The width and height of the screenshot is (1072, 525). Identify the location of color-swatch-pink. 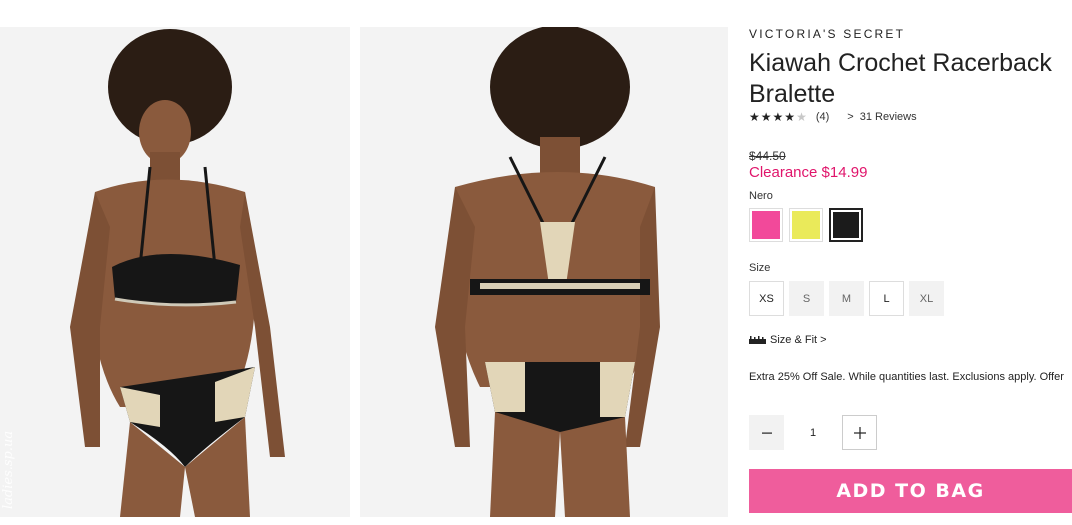
(766, 225).